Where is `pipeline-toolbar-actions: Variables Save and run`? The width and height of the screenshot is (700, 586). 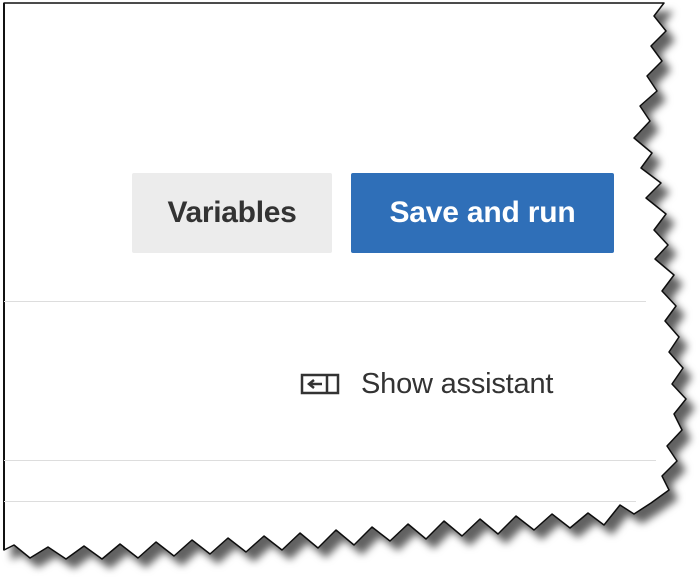
pipeline-toolbar-actions: Variables Save and run is located at coordinates (373, 213).